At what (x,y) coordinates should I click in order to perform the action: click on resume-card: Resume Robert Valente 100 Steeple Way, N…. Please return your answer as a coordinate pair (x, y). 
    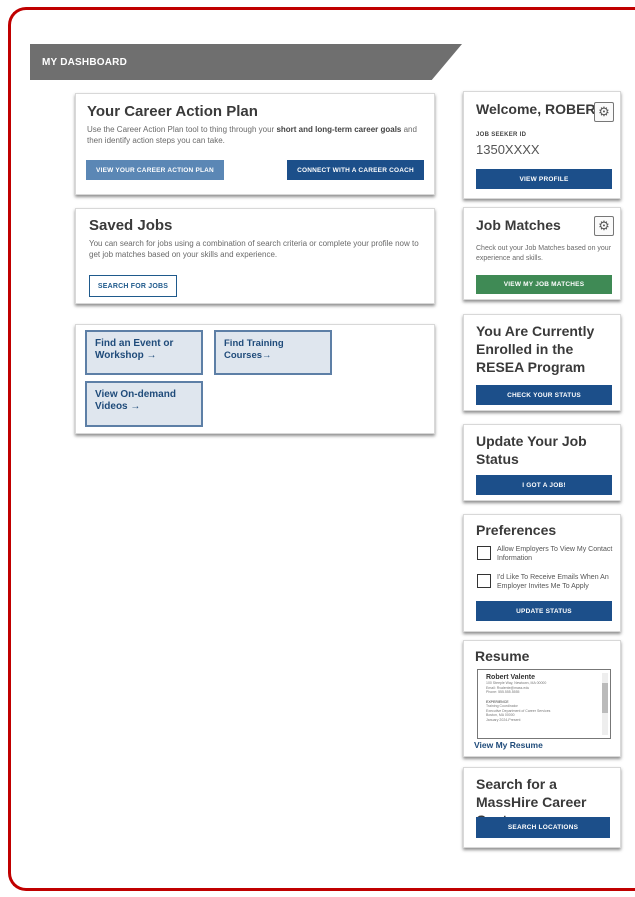
    Looking at the image, I should click on (542, 698).